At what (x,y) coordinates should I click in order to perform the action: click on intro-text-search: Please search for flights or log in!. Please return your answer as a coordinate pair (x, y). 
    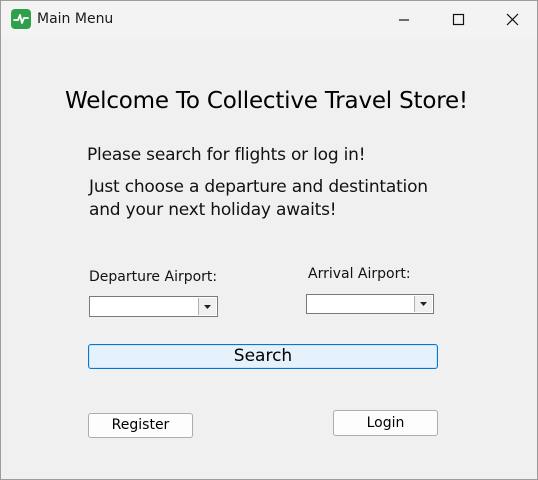
    Looking at the image, I should click on (226, 155).